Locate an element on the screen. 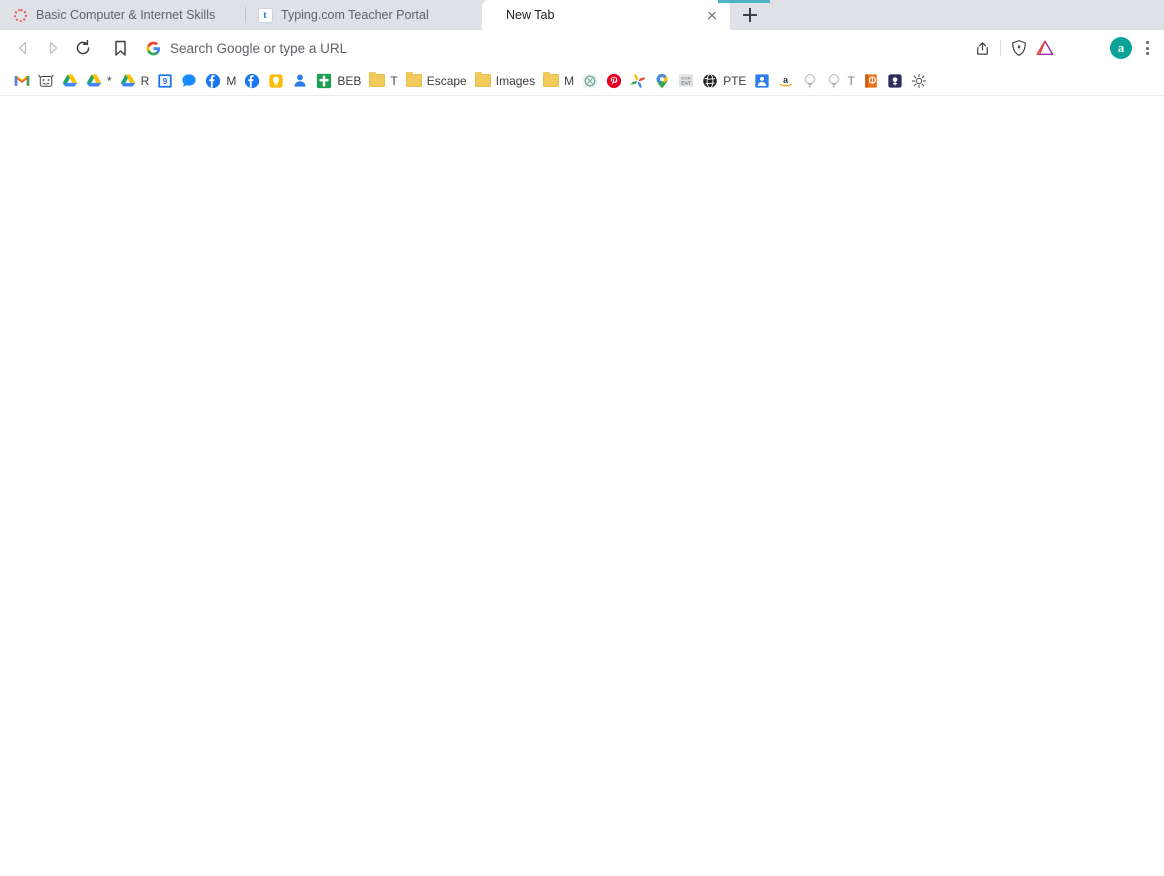 This screenshot has width=1164, height=876. svg-text: 9 is located at coordinates (165, 81).